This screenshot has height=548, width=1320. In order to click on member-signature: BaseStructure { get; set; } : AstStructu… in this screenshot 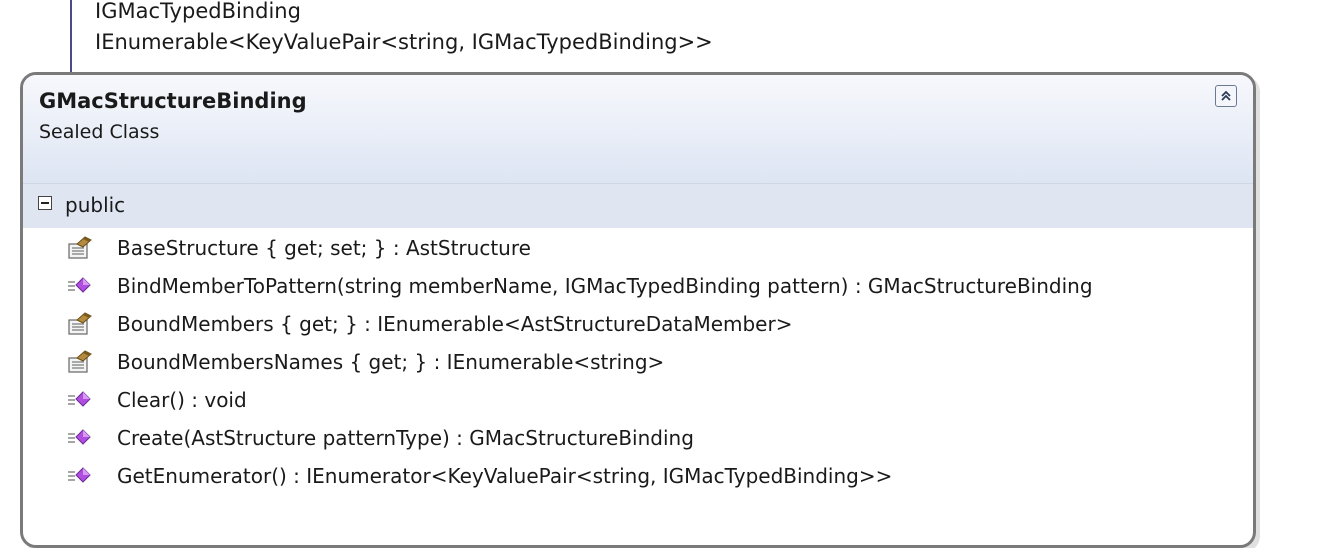, I will do `click(324, 248)`.